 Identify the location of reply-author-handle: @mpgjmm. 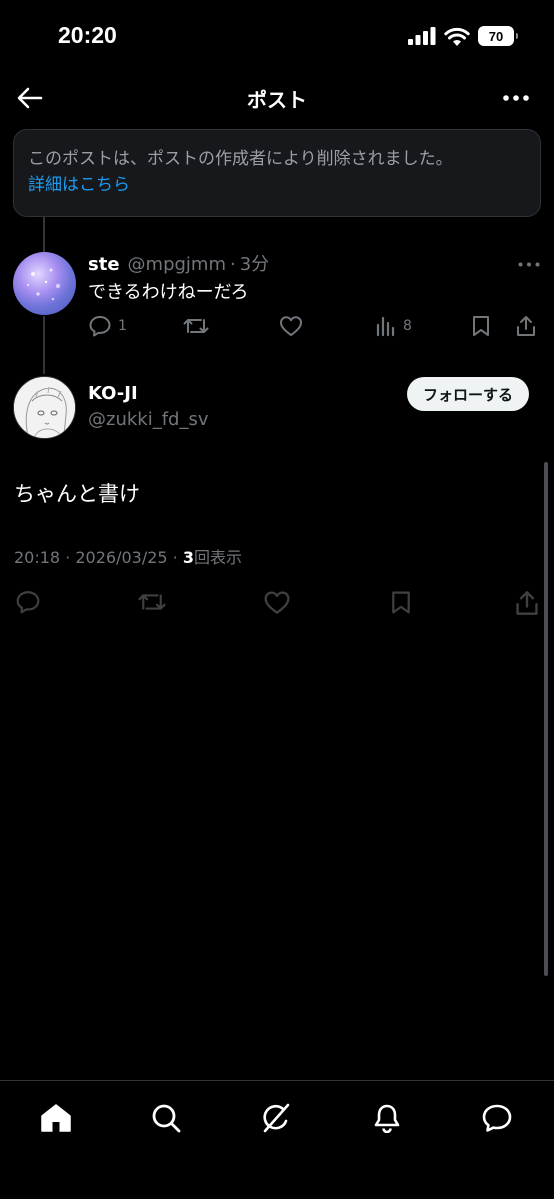
(177, 264).